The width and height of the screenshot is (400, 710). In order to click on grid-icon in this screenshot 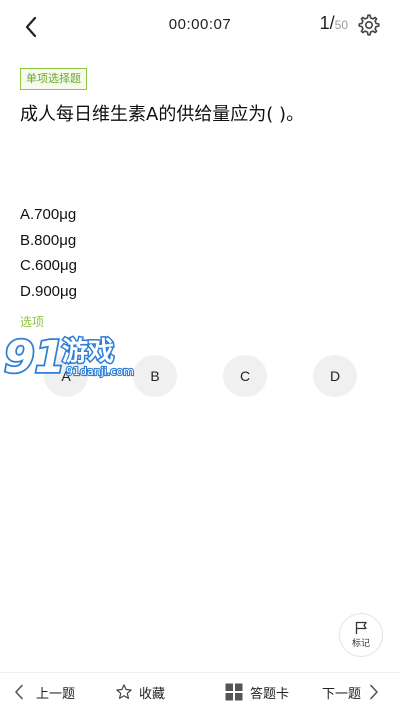, I will do `click(234, 692)`.